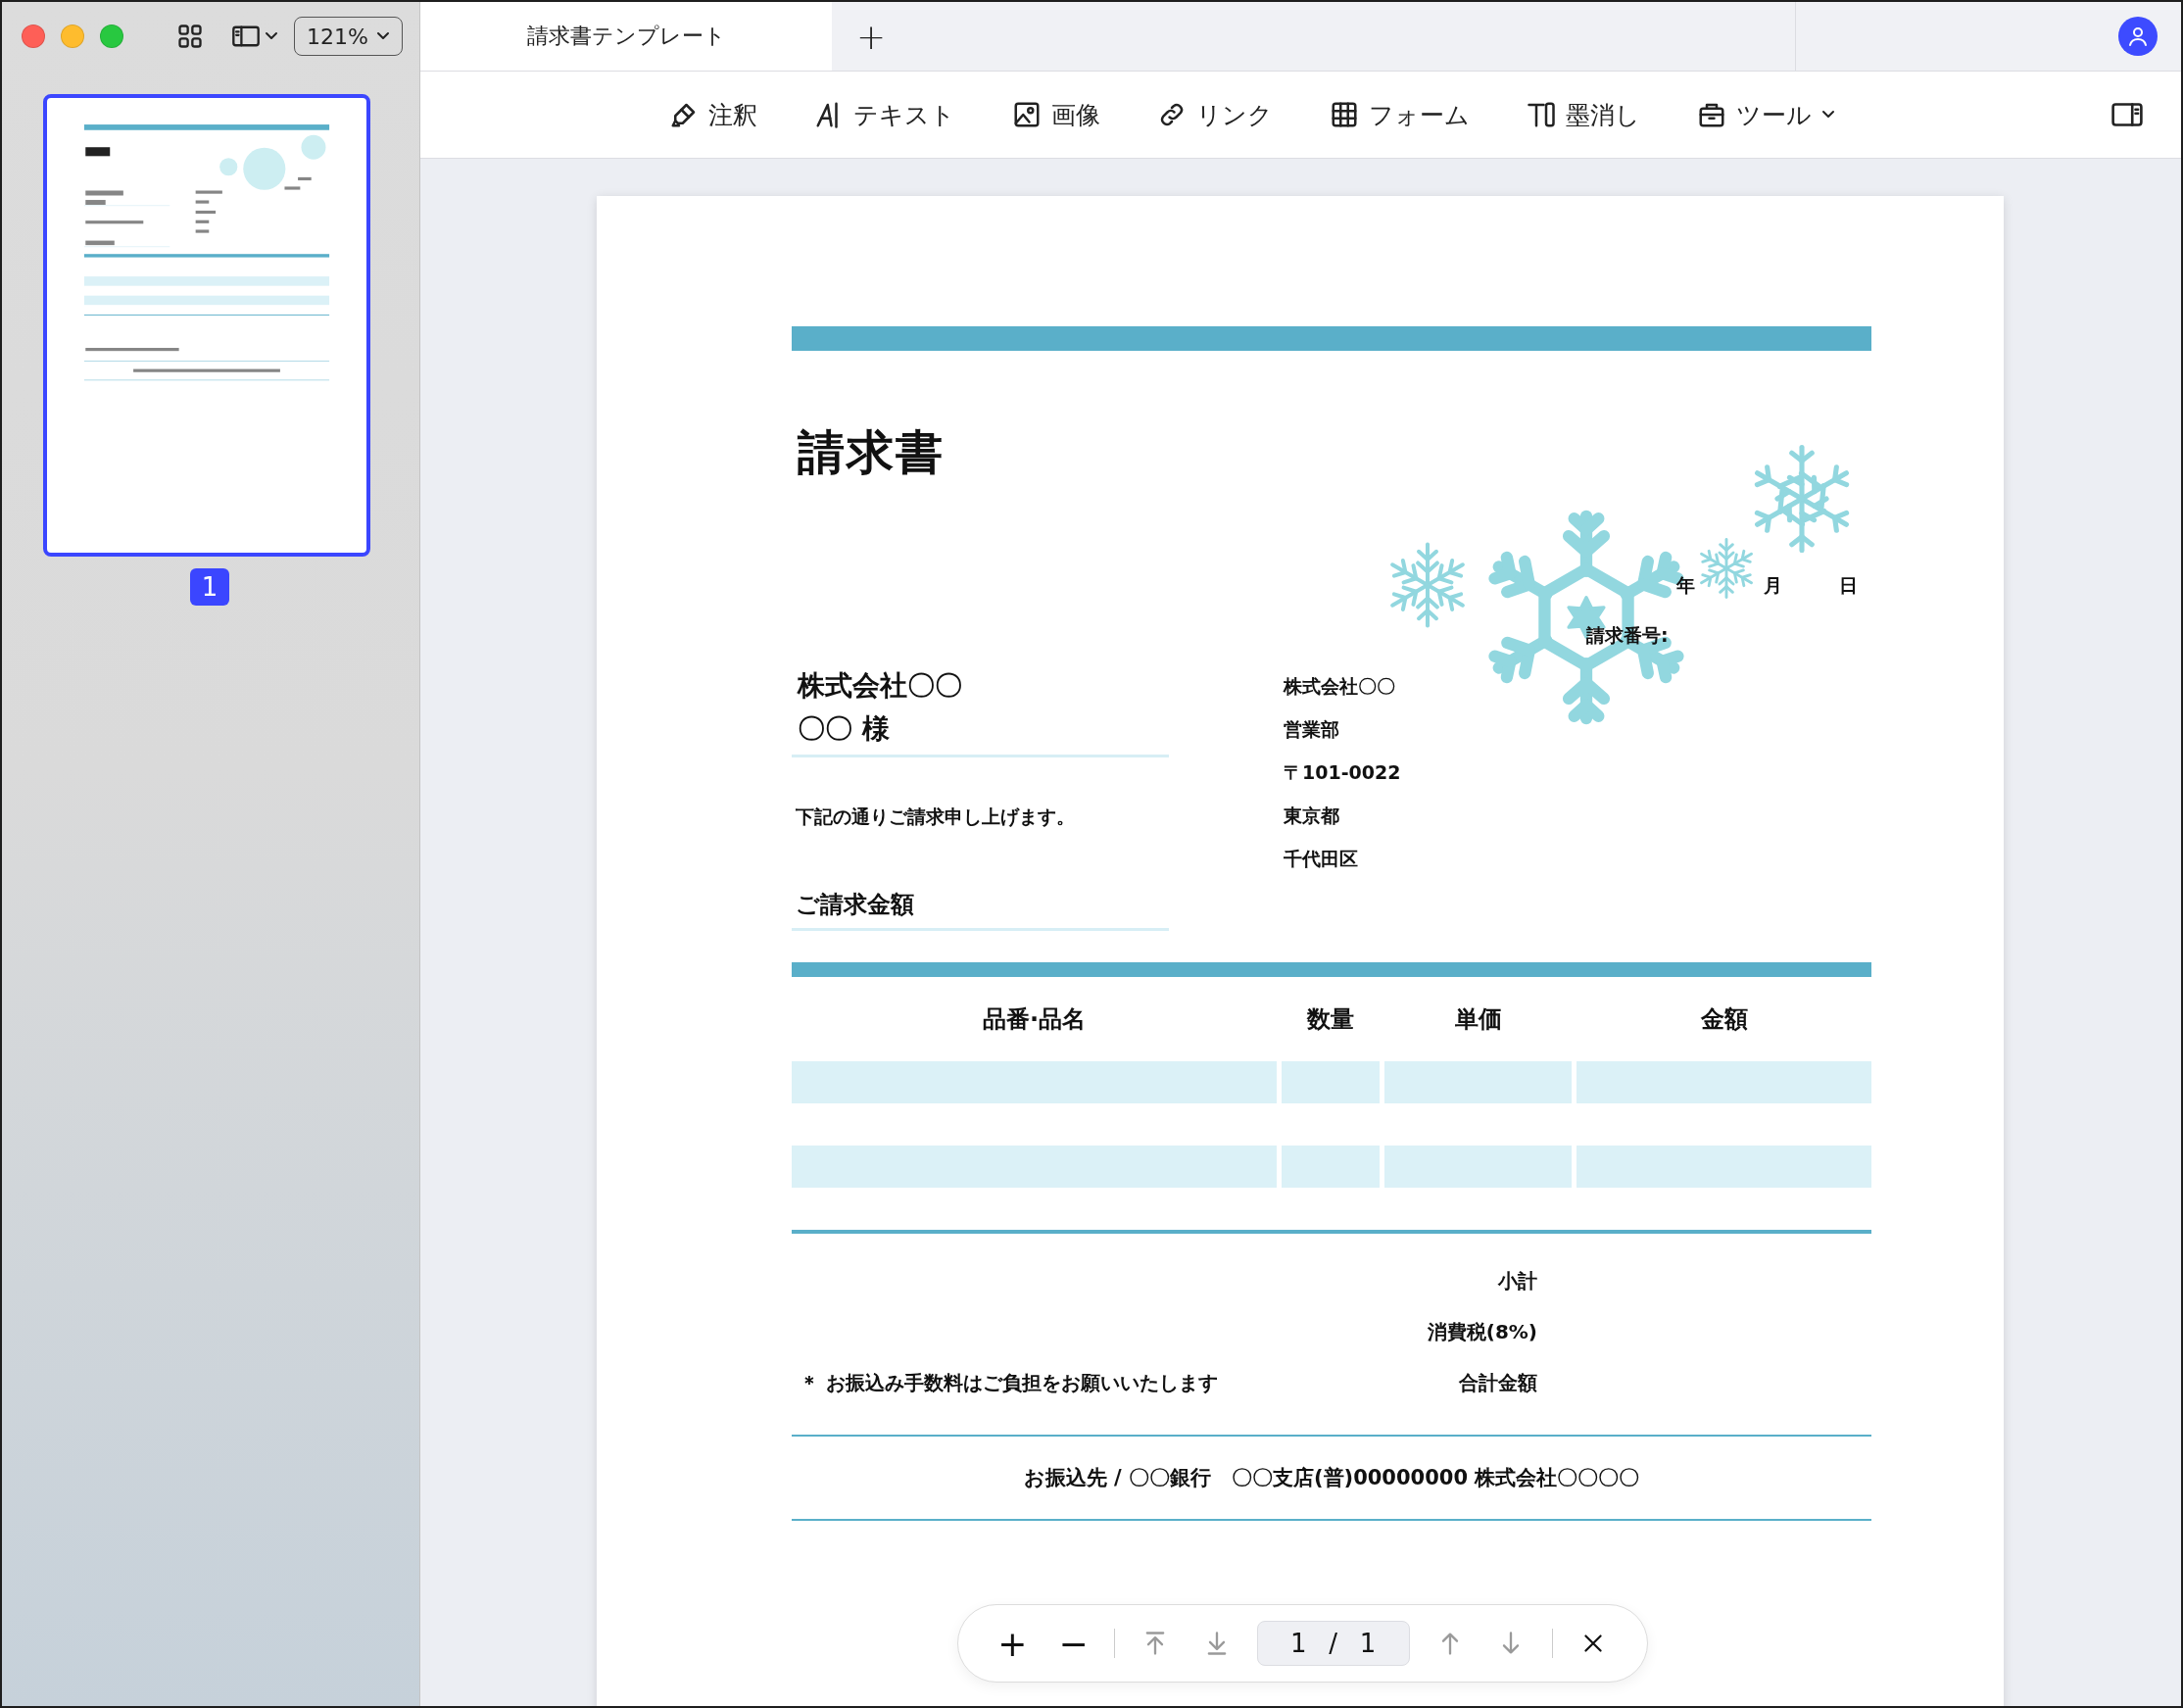 This screenshot has width=2183, height=1708. I want to click on column-header: 品番·品名, so click(1034, 1019).